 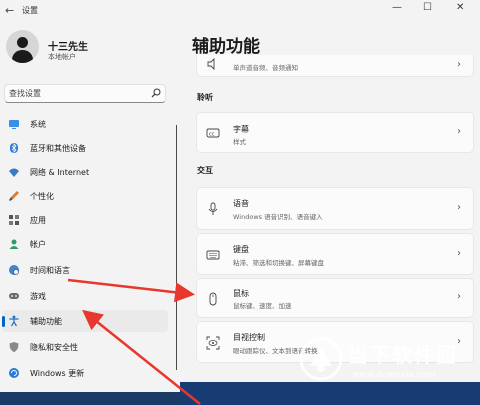 What do you see at coordinates (30, 10) in the screenshot?
I see `window-title: 设置` at bounding box center [30, 10].